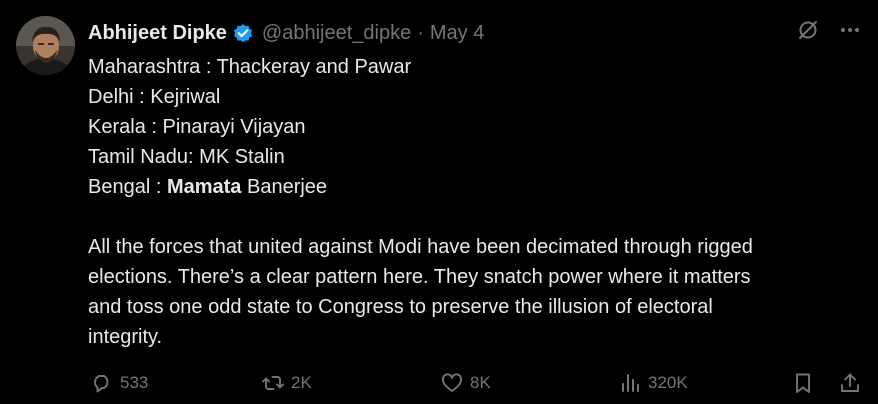  I want to click on verified-badge-icon, so click(243, 33).